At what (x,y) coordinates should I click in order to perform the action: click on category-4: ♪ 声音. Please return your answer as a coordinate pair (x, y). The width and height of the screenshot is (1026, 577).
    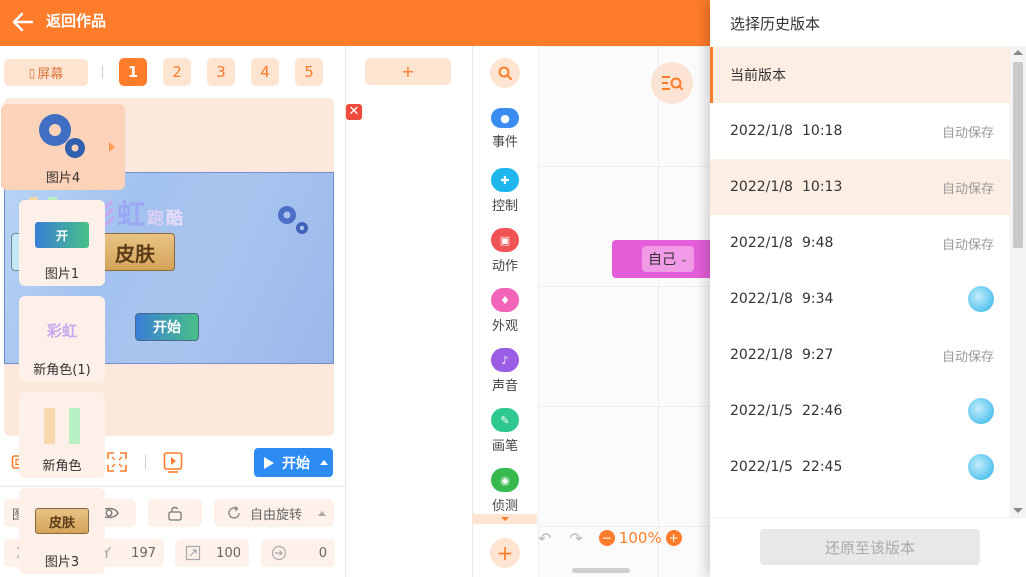
    Looking at the image, I should click on (505, 371).